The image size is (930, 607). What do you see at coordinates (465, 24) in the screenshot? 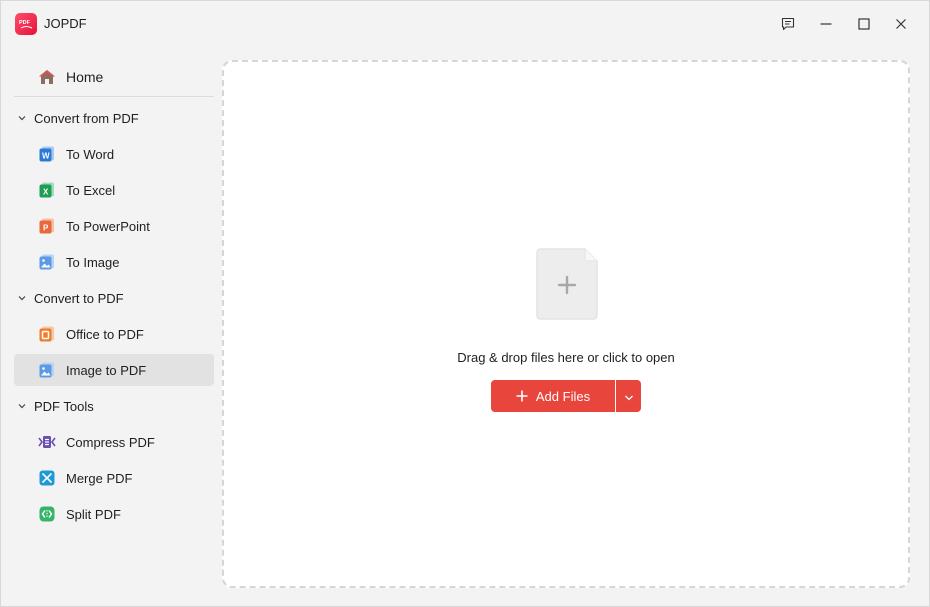
I see `title-bar: PDF JOPDF` at bounding box center [465, 24].